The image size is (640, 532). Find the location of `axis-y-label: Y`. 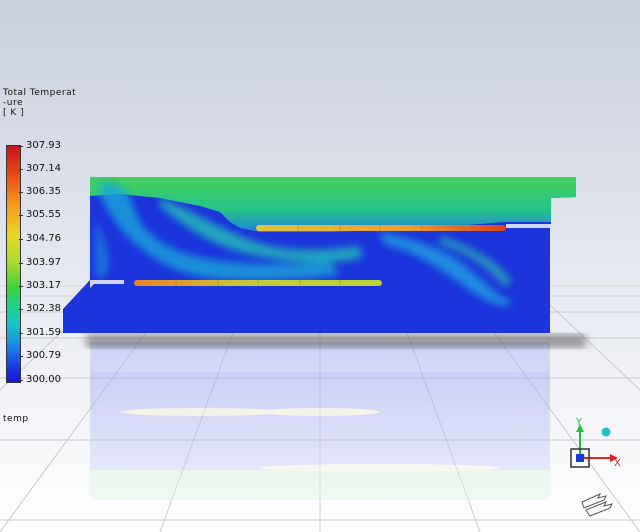

axis-y-label: Y is located at coordinates (579, 422).